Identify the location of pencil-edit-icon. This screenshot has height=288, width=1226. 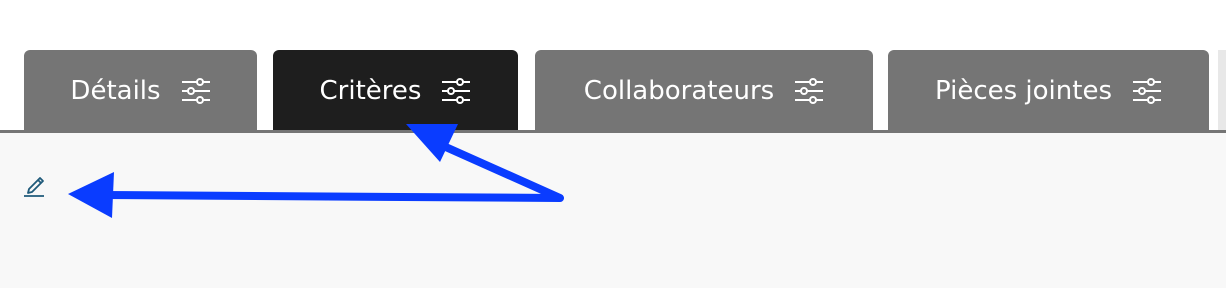
(34, 187).